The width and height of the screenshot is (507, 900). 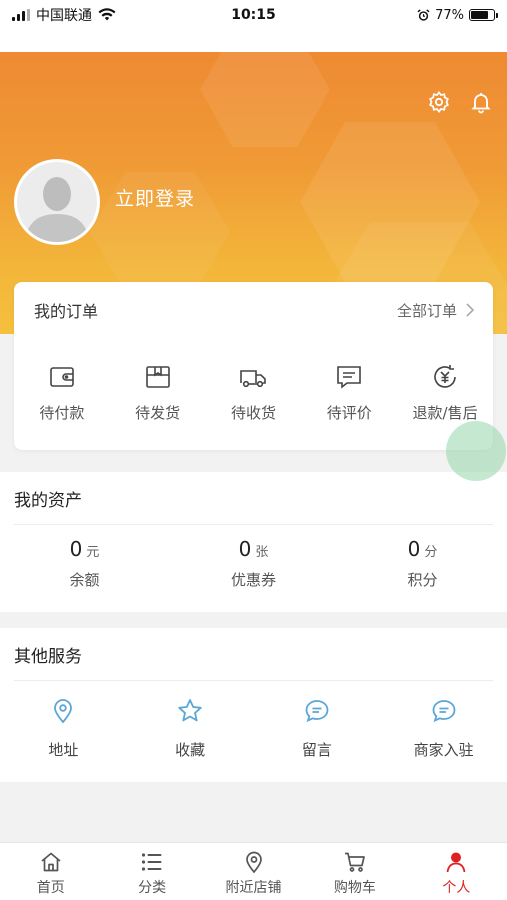 I want to click on tab-label: 首页, so click(x=50, y=888).